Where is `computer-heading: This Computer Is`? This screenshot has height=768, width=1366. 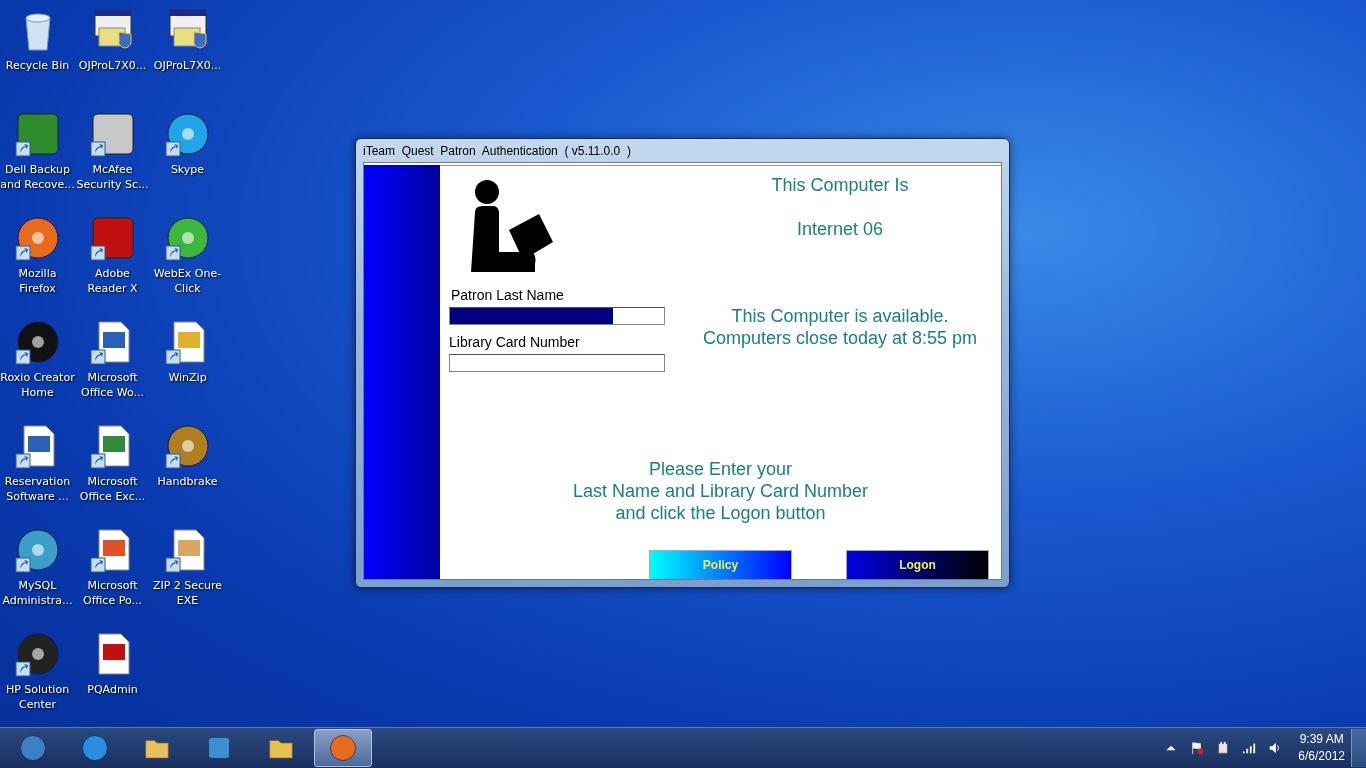 computer-heading: This Computer Is is located at coordinates (840, 185).